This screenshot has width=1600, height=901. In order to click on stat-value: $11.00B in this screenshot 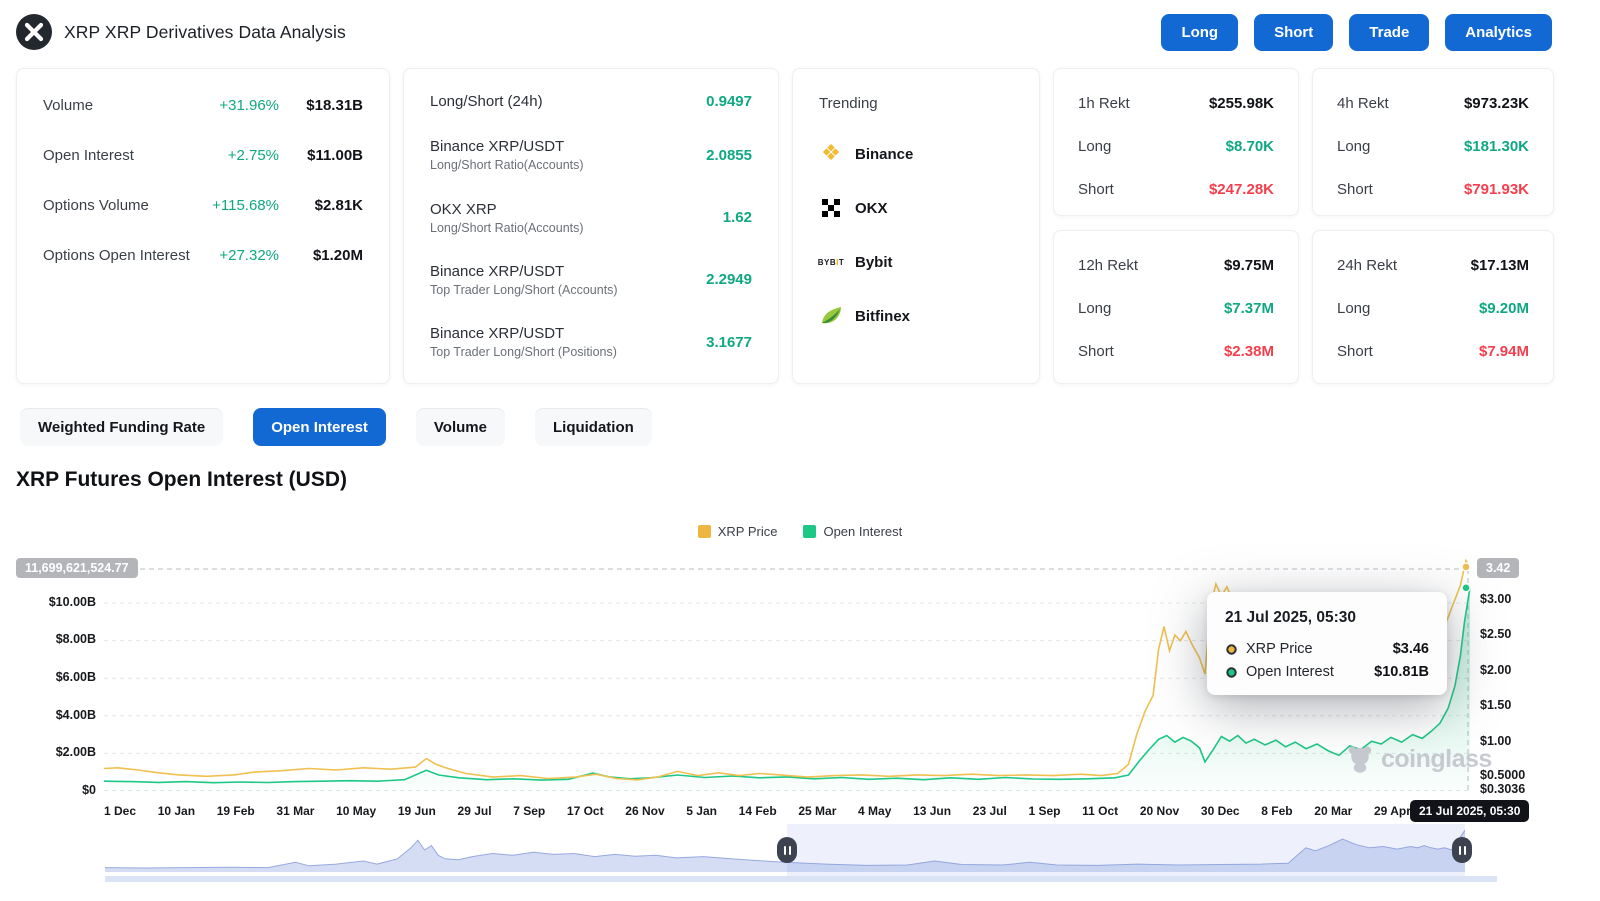, I will do `click(335, 155)`.